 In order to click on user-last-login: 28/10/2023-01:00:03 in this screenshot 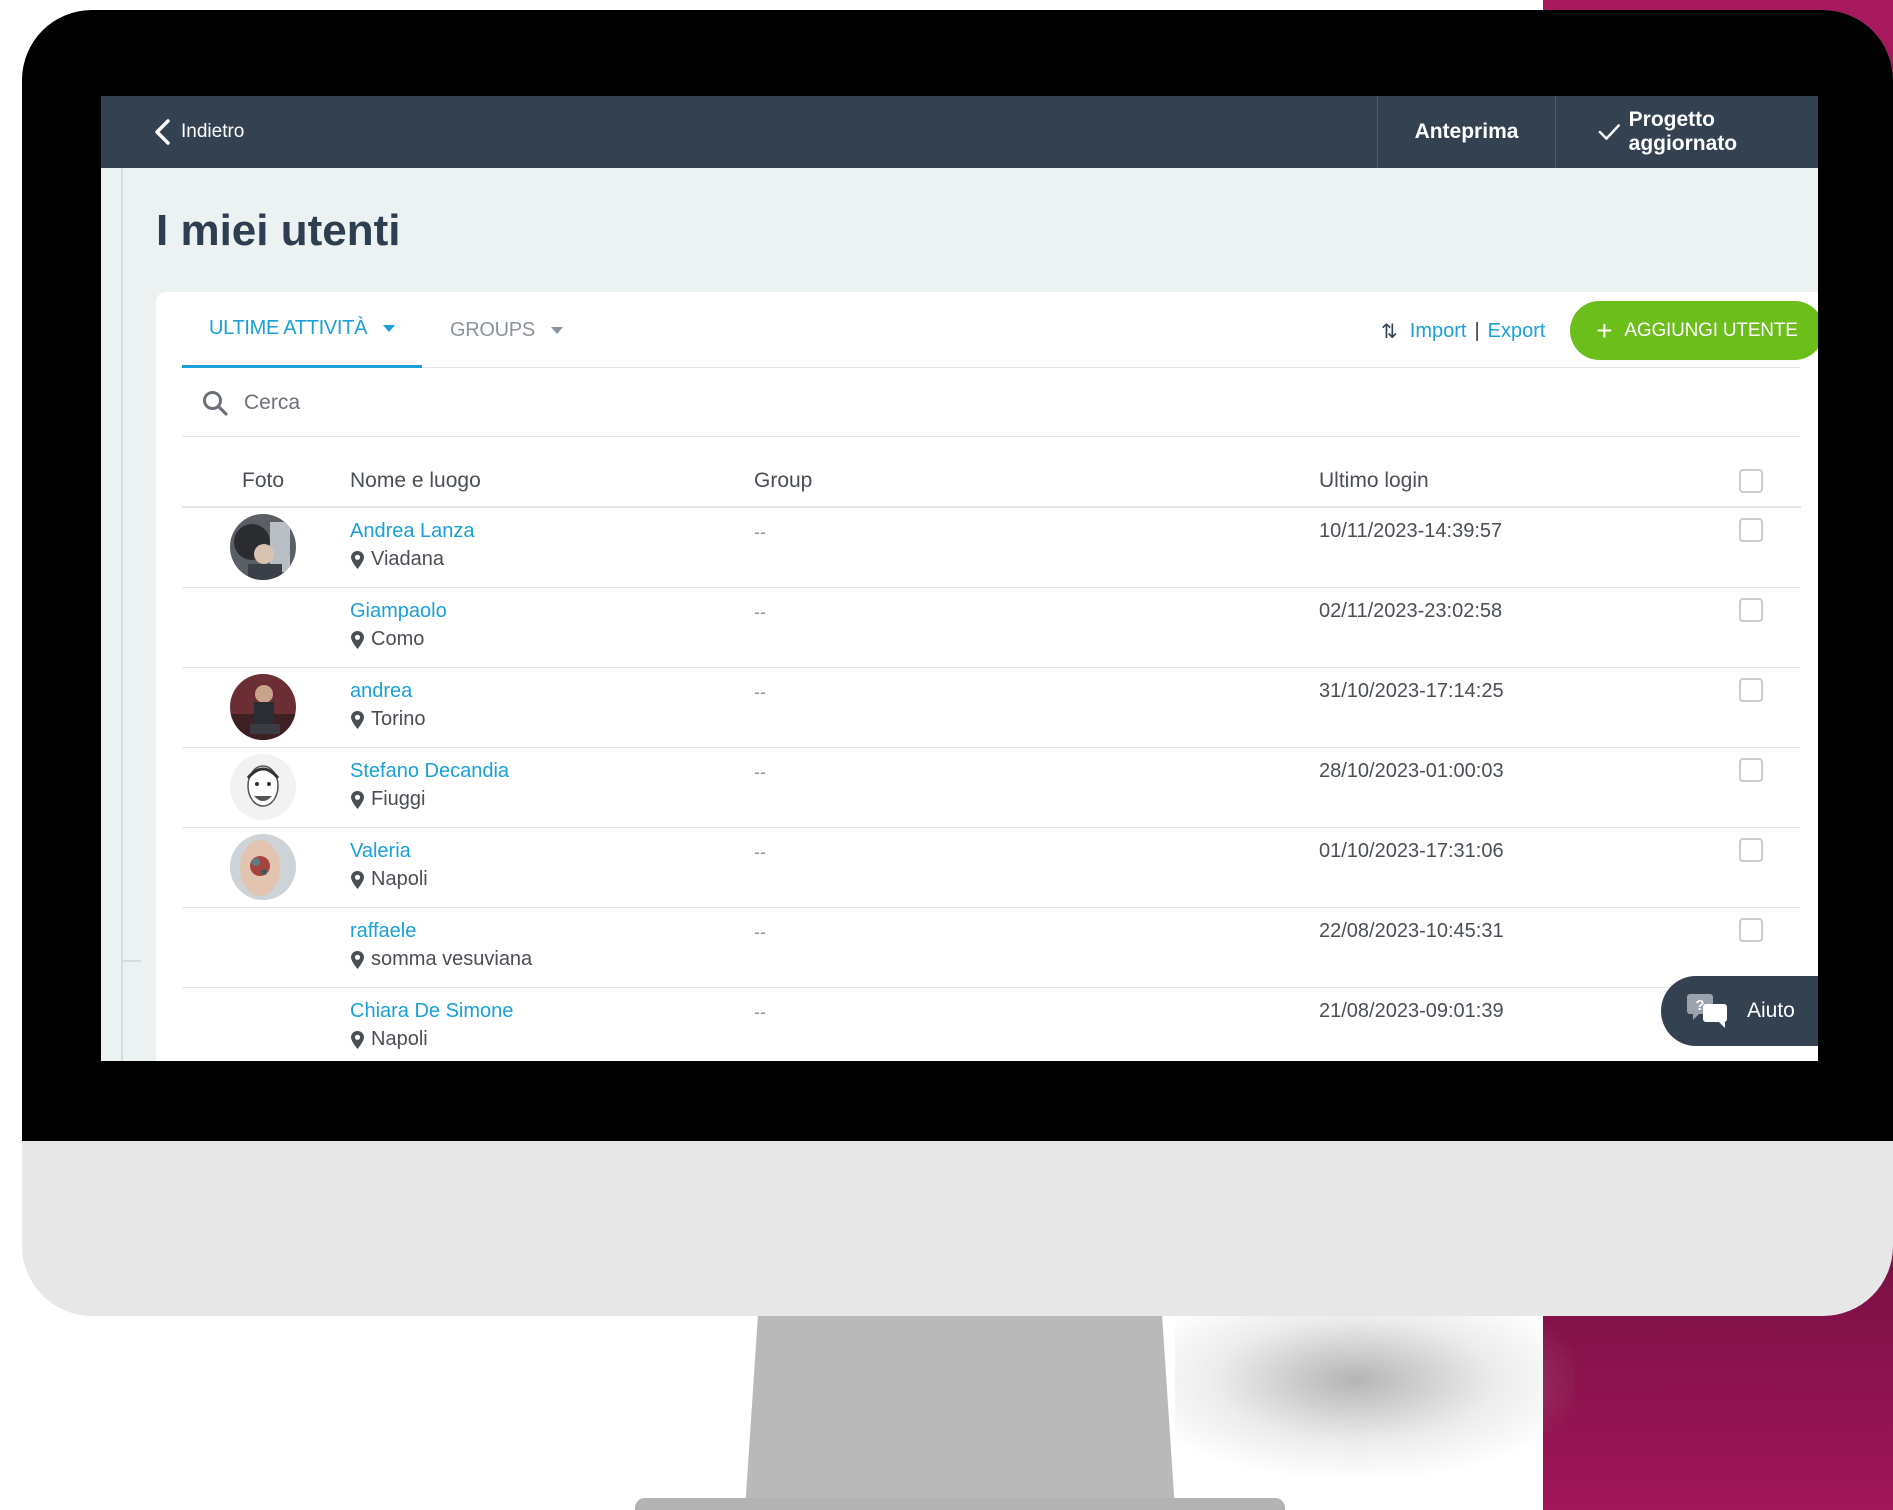, I will do `click(1411, 771)`.